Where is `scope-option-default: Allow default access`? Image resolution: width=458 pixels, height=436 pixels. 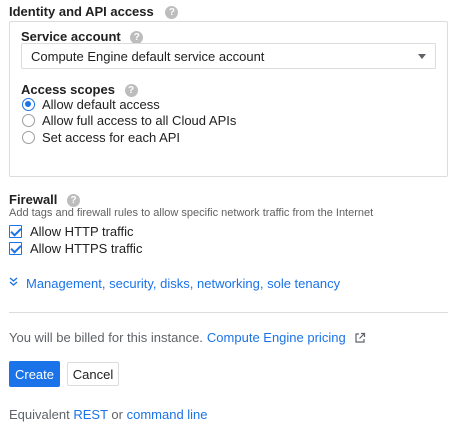 scope-option-default: Allow default access is located at coordinates (91, 104).